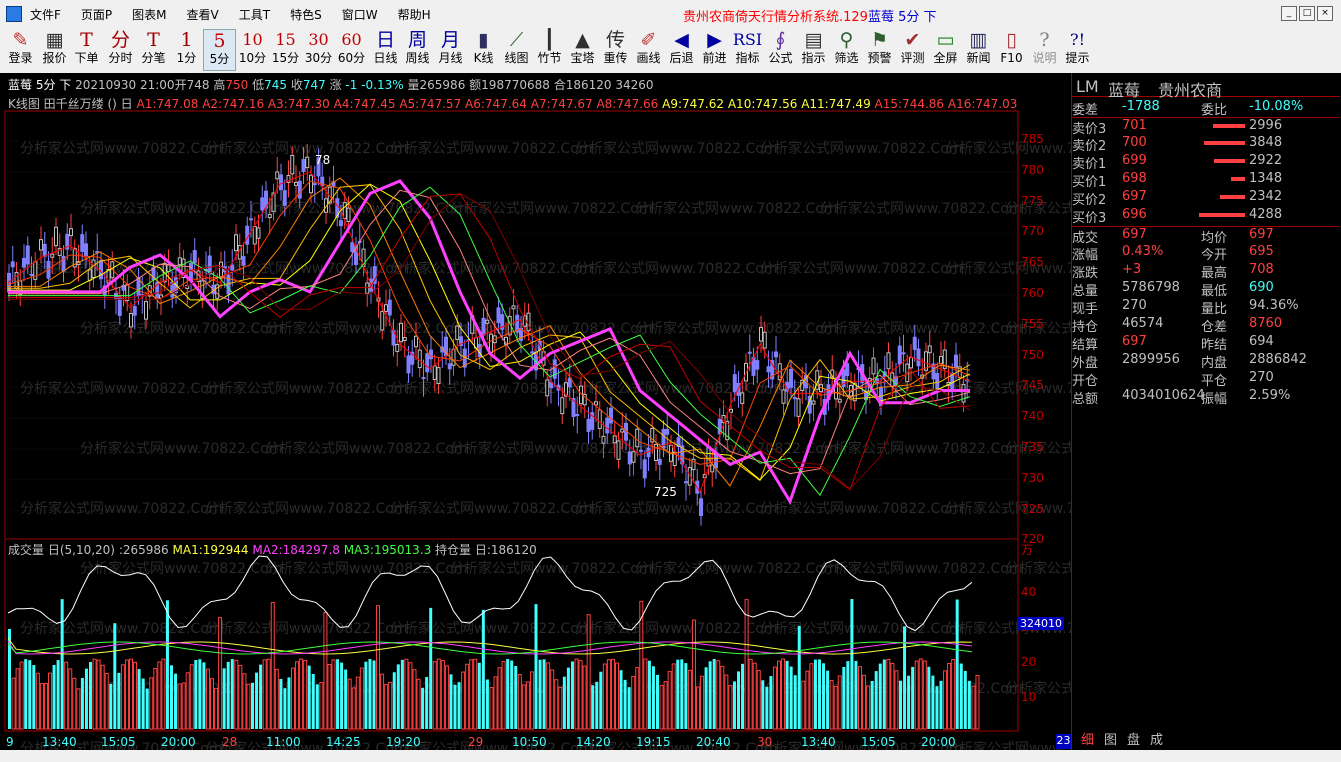 The height and width of the screenshot is (762, 1341). What do you see at coordinates (1307, 13) in the screenshot?
I see `maximize-button: □` at bounding box center [1307, 13].